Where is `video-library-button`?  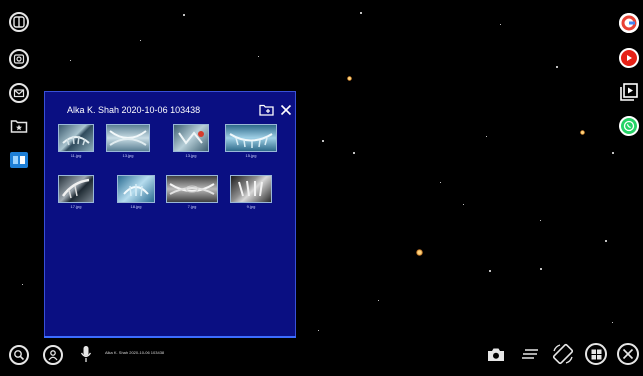
video-library-button is located at coordinates (629, 92).